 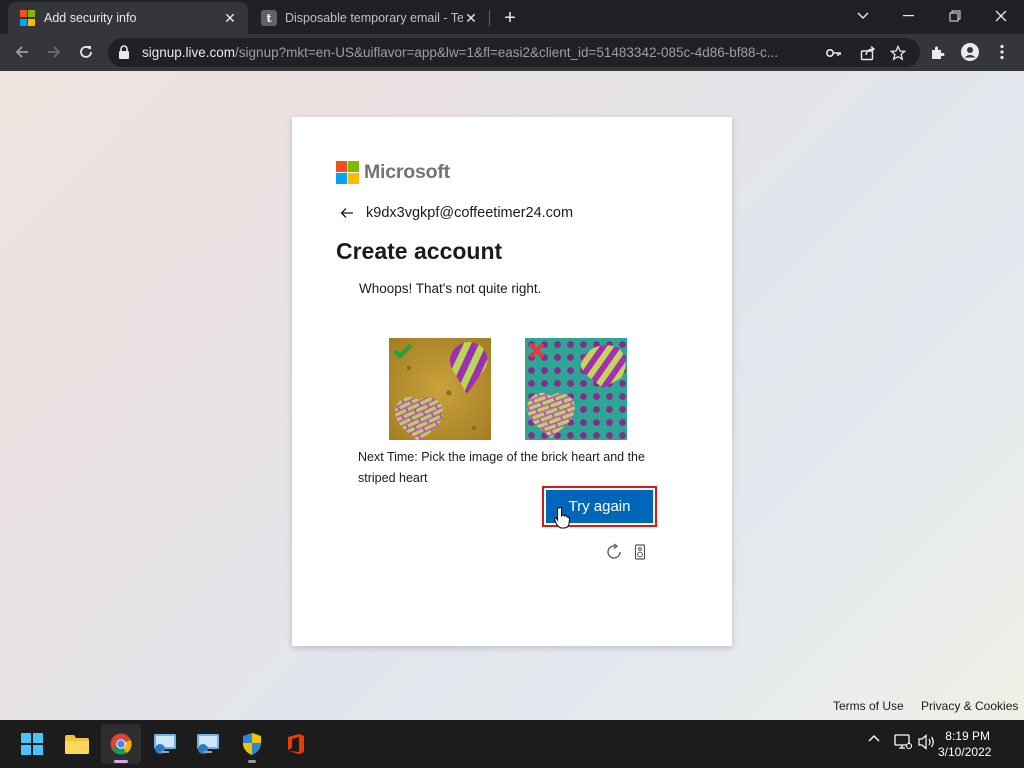 What do you see at coordinates (640, 552) in the screenshot?
I see `audio-captcha-icon` at bounding box center [640, 552].